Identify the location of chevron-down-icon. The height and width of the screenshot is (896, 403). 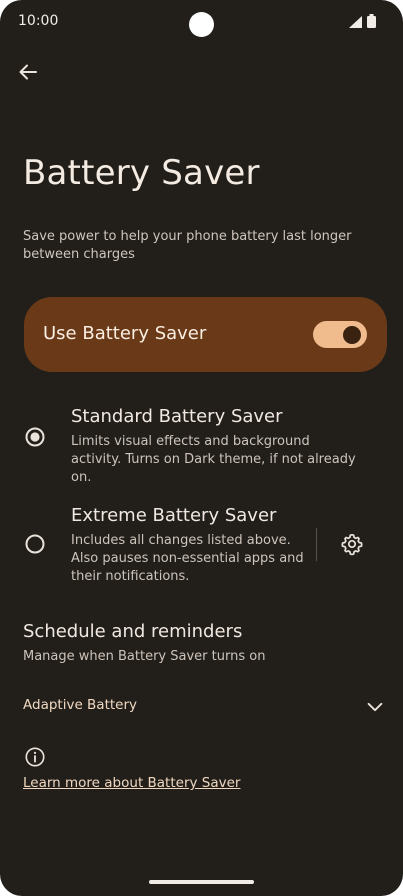
(375, 707).